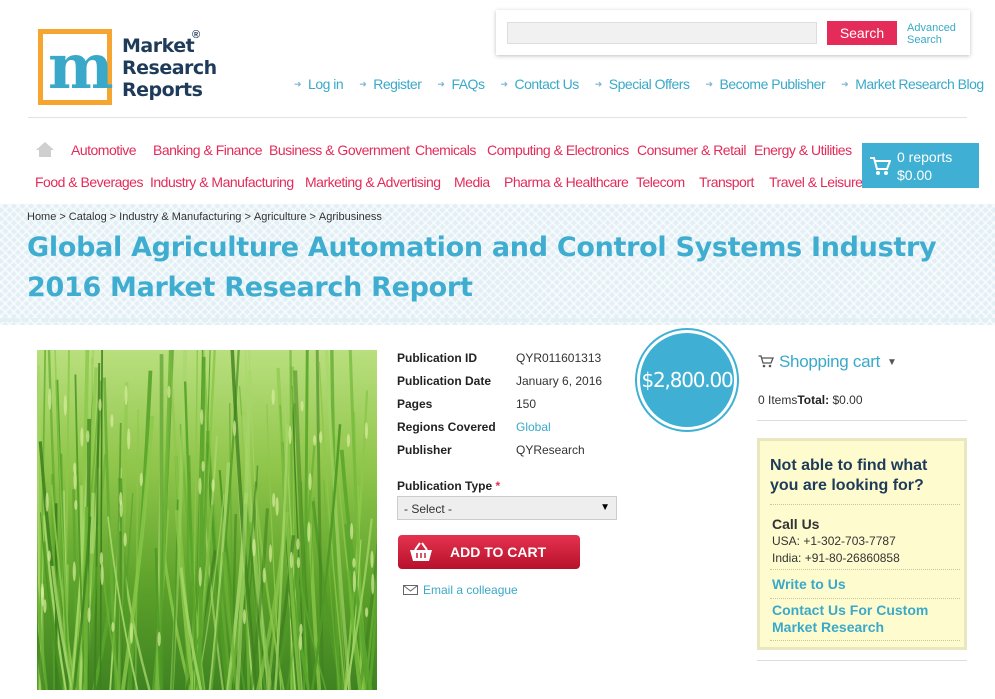 The image size is (995, 699). Describe the element at coordinates (507, 508) in the screenshot. I see `publication-type-select: - Select - ▼` at that location.